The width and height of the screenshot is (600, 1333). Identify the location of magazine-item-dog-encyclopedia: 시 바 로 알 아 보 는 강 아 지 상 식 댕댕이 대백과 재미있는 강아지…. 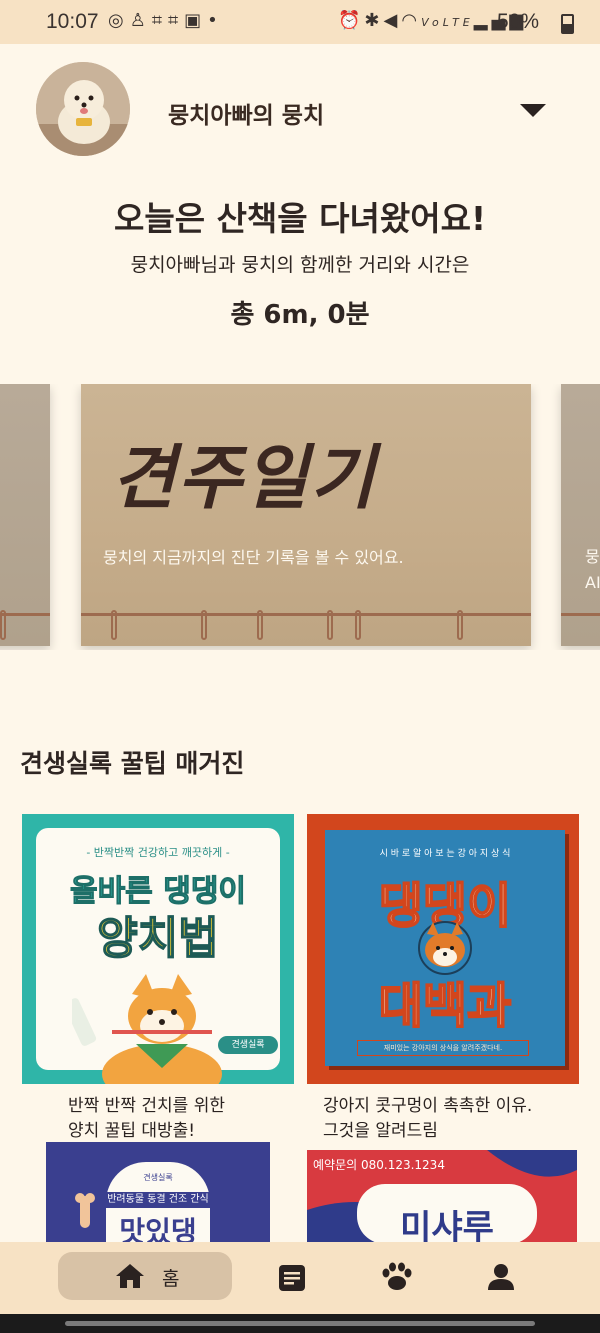
(443, 978).